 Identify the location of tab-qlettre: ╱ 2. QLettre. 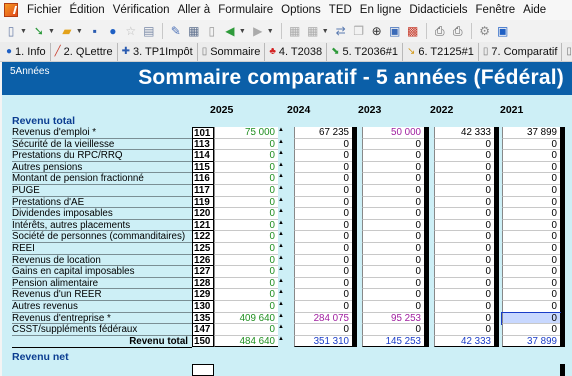
(84, 51).